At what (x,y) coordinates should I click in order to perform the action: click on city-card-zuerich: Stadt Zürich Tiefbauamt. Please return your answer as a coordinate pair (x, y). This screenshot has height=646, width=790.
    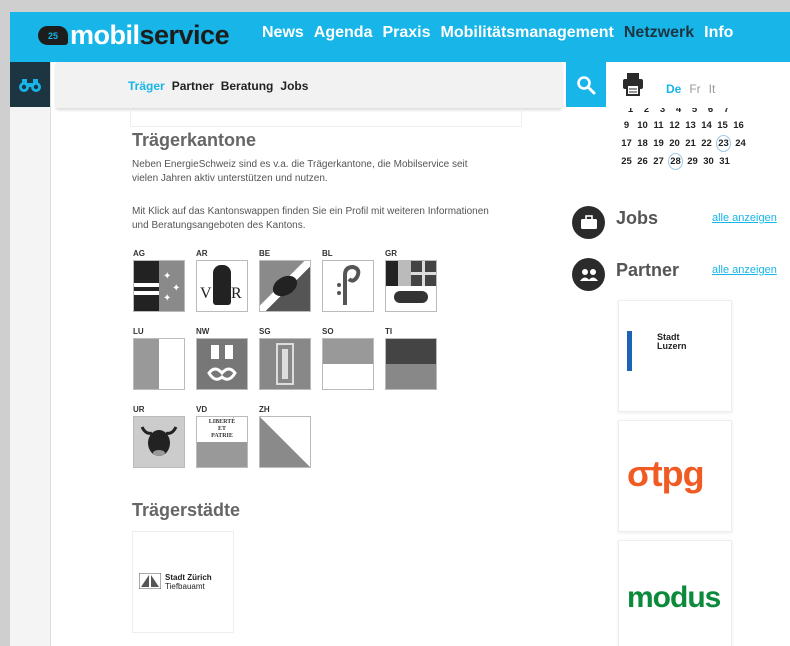
    Looking at the image, I should click on (183, 582).